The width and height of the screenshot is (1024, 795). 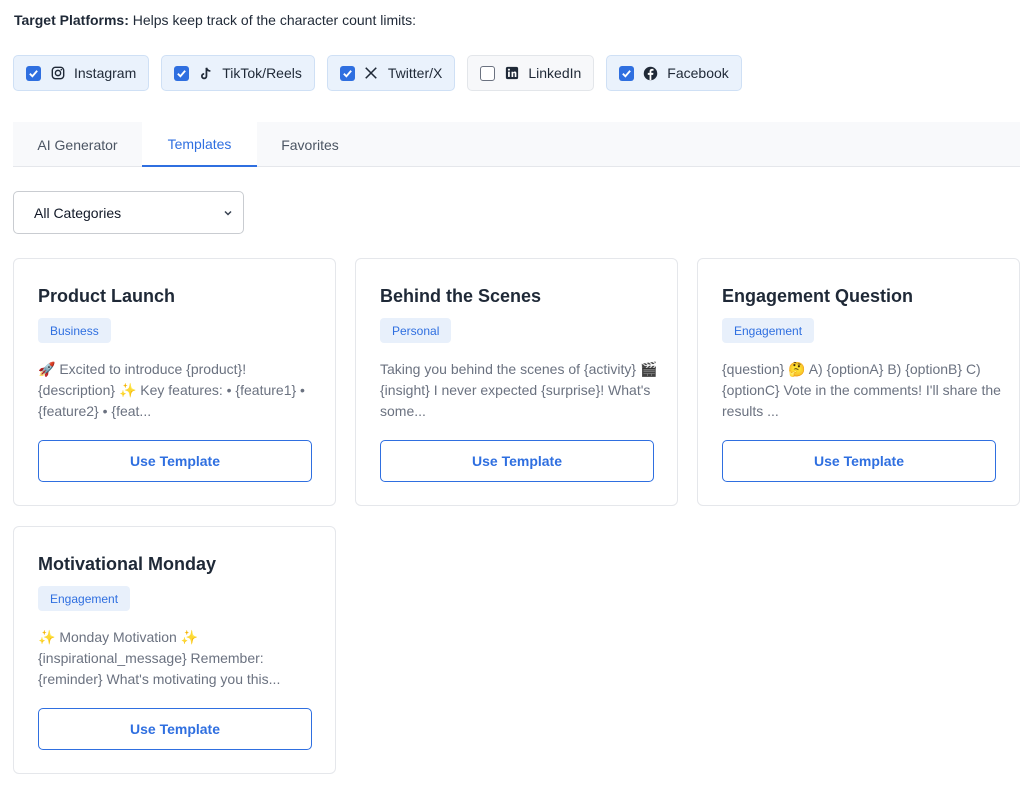 I want to click on template-title: Motivational Monday, so click(x=127, y=564).